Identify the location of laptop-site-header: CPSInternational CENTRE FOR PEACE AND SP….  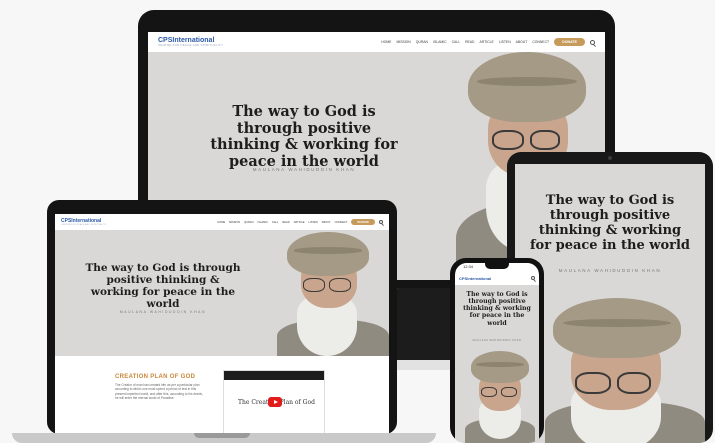
(222, 222).